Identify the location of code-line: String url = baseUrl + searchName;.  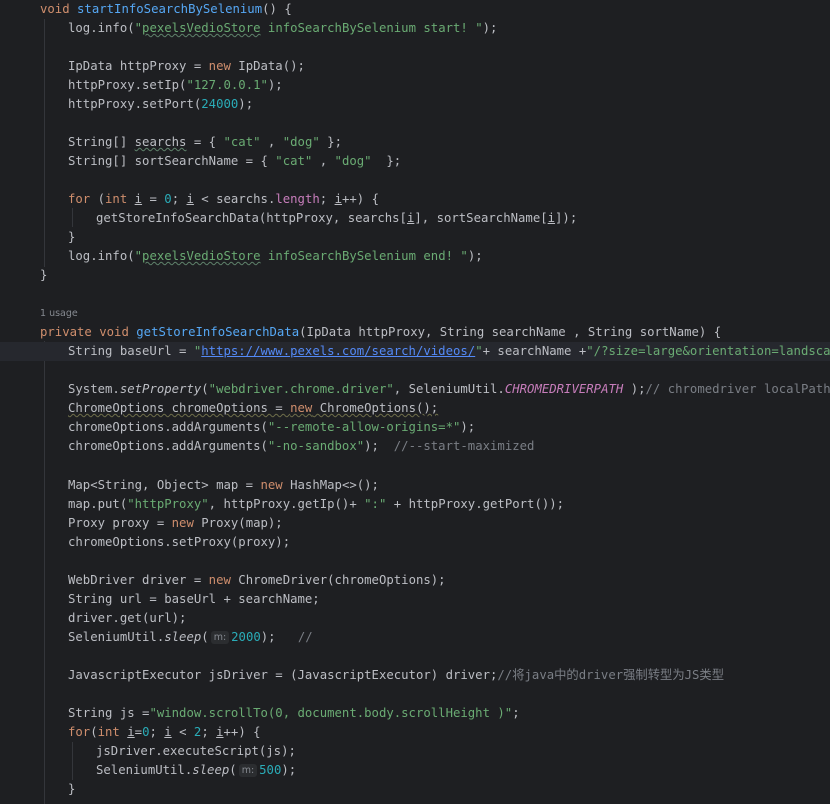
(415, 599).